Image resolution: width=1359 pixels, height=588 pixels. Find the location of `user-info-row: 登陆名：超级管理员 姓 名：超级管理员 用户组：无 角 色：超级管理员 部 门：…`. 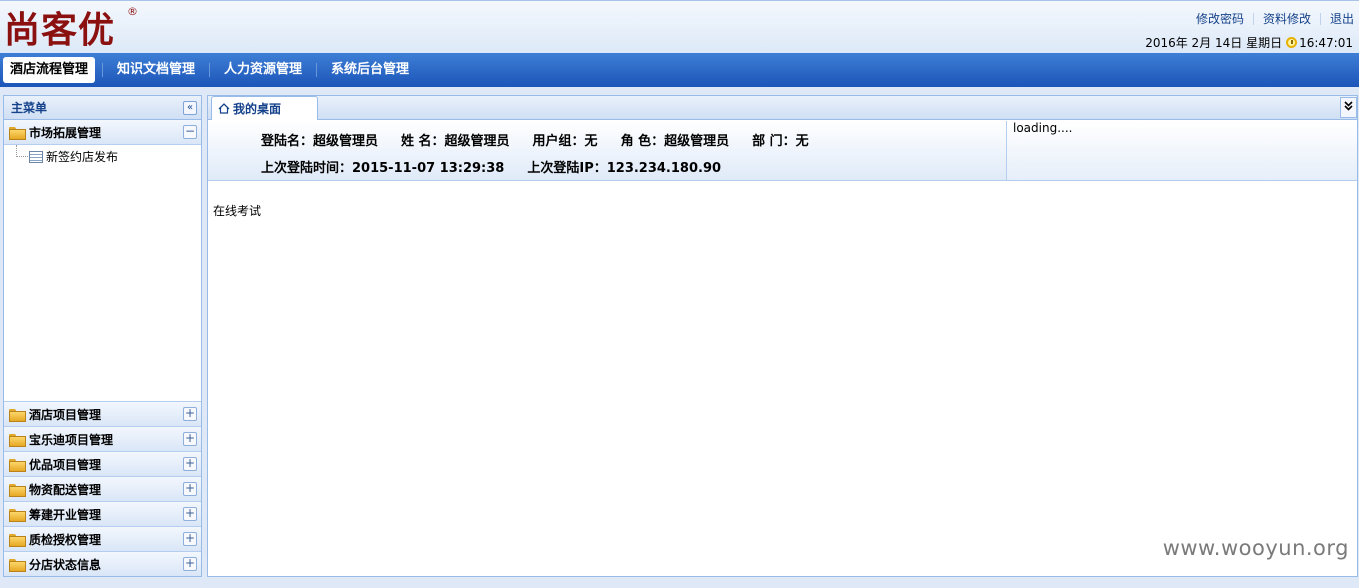

user-info-row: 登陆名：超级管理员 姓 名：超级管理员 用户组：无 角 色：超级管理员 部 门：… is located at coordinates (546, 139).